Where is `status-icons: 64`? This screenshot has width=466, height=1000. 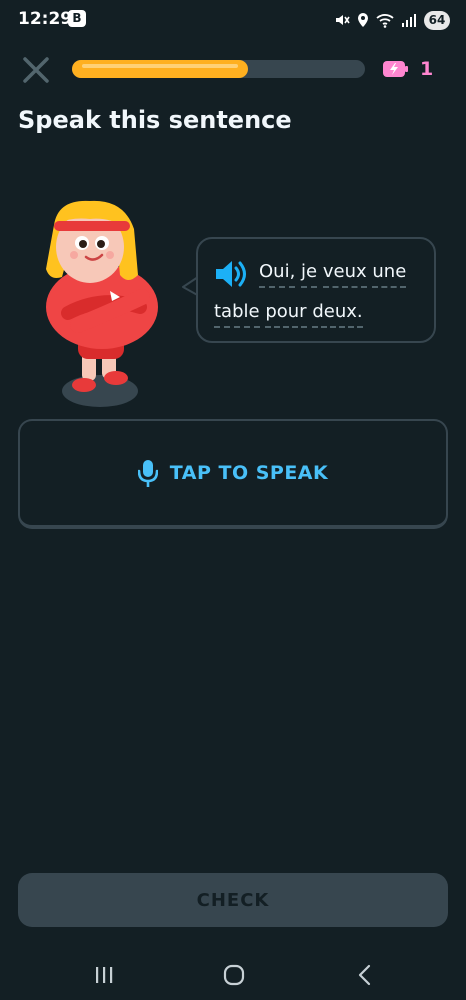 status-icons: 64 is located at coordinates (392, 20).